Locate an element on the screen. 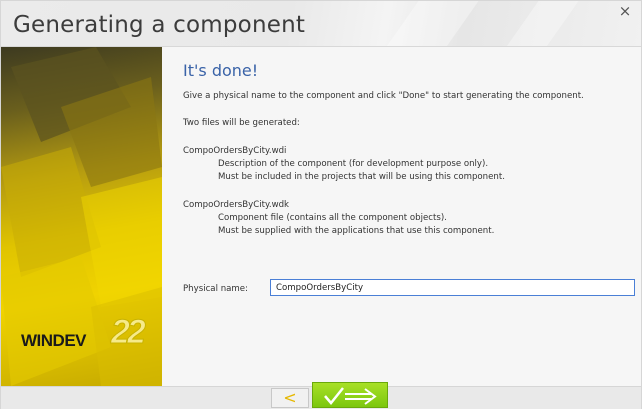 This screenshot has width=642, height=409. check-arrow-icon is located at coordinates (350, 396).